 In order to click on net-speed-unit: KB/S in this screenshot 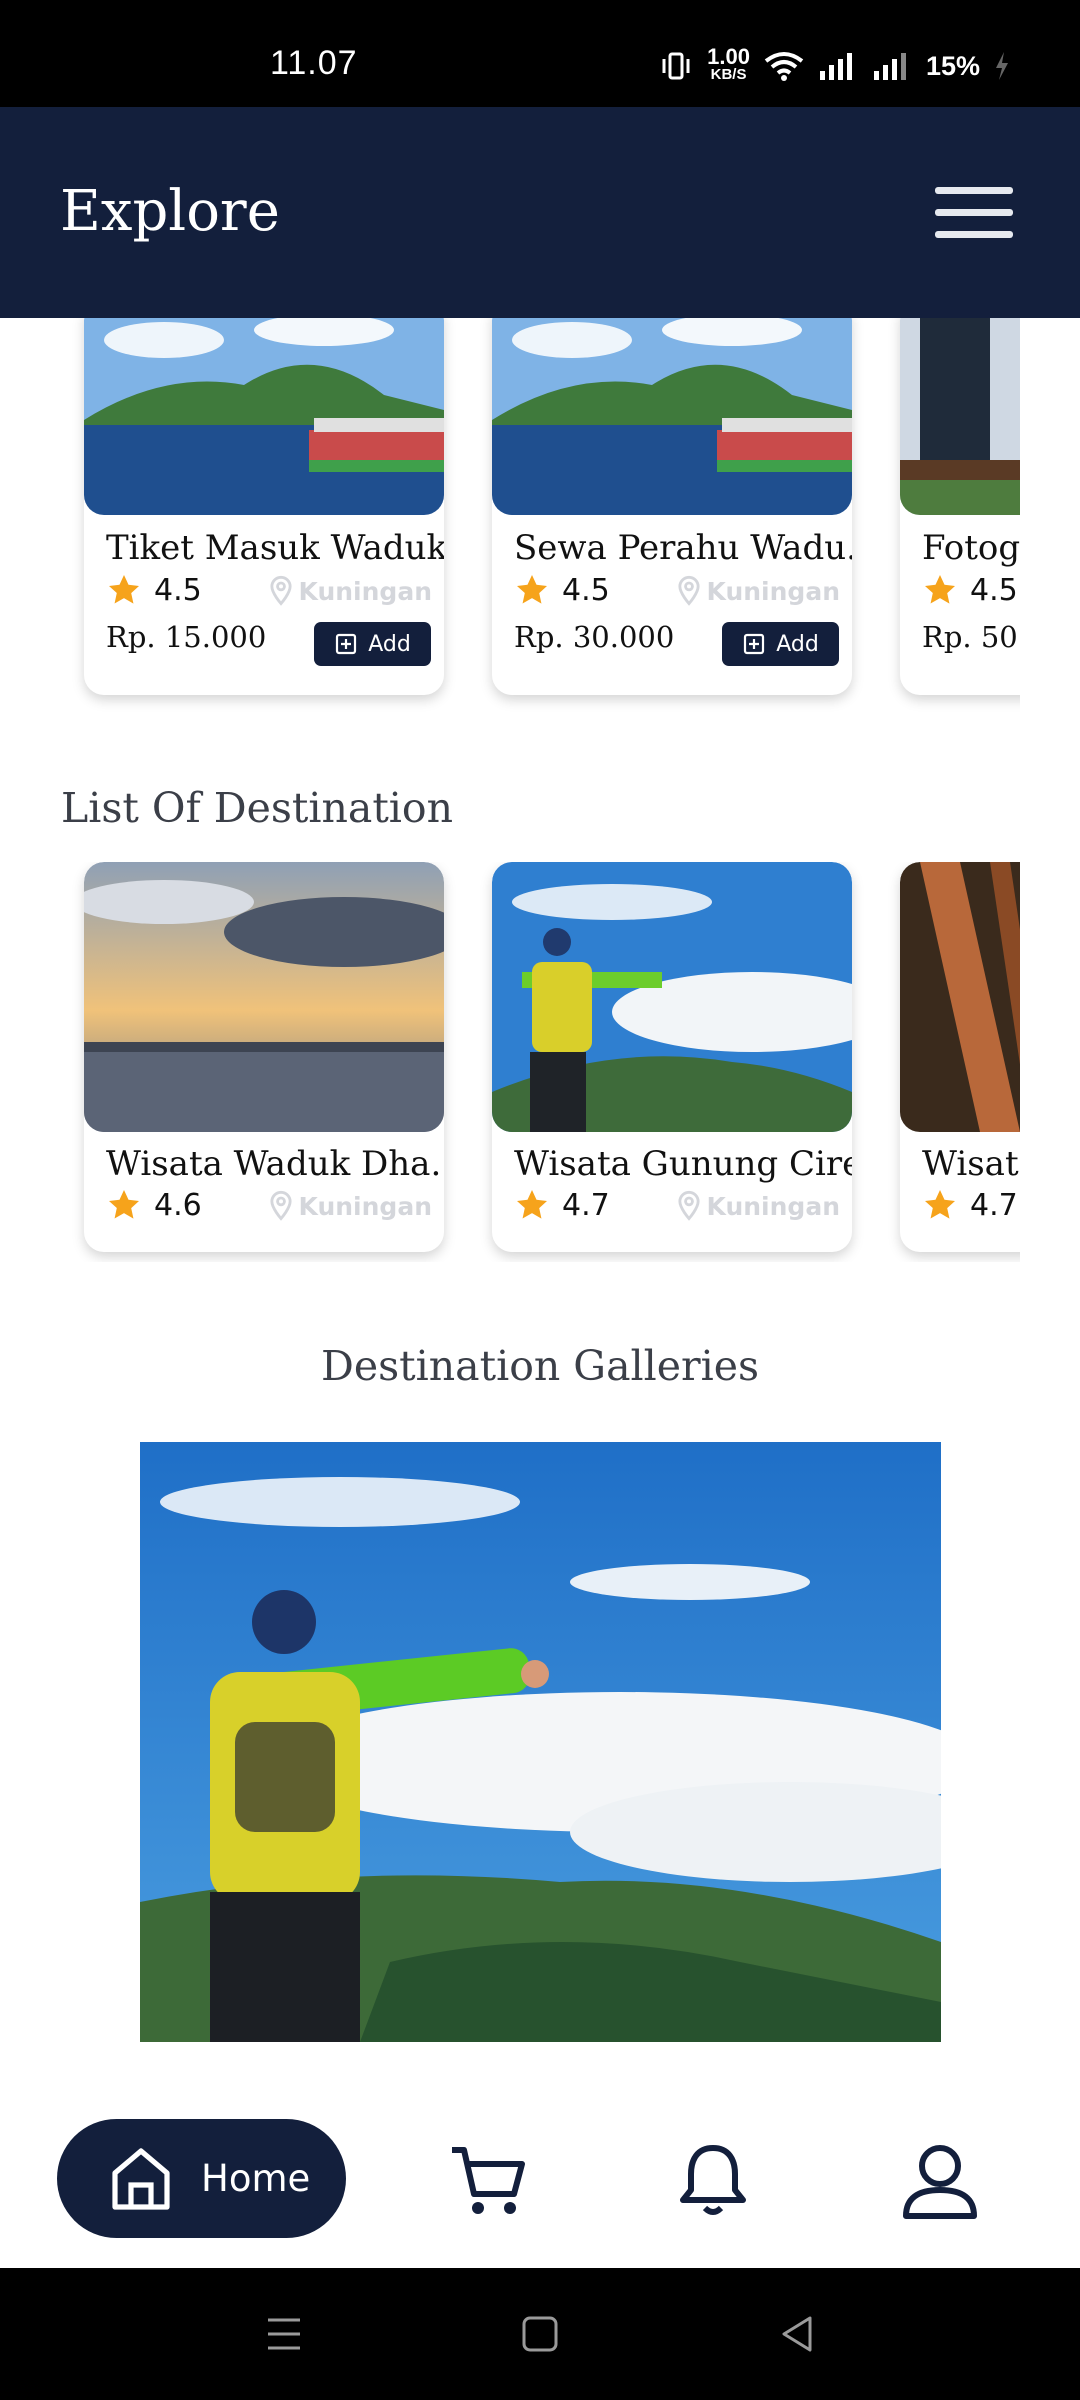, I will do `click(728, 74)`.